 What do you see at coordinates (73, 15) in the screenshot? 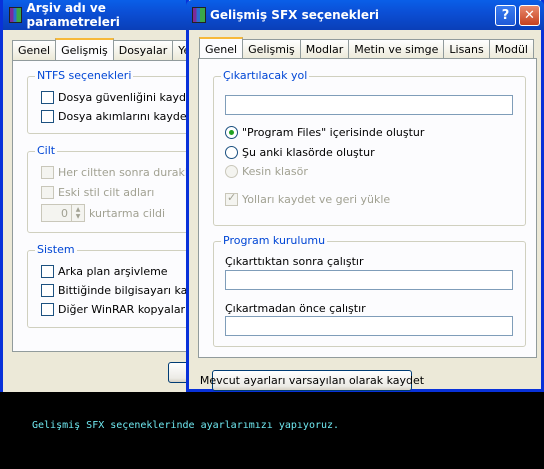
I see `archive-window-title: Arşiv adı ve parametreleri` at bounding box center [73, 15].